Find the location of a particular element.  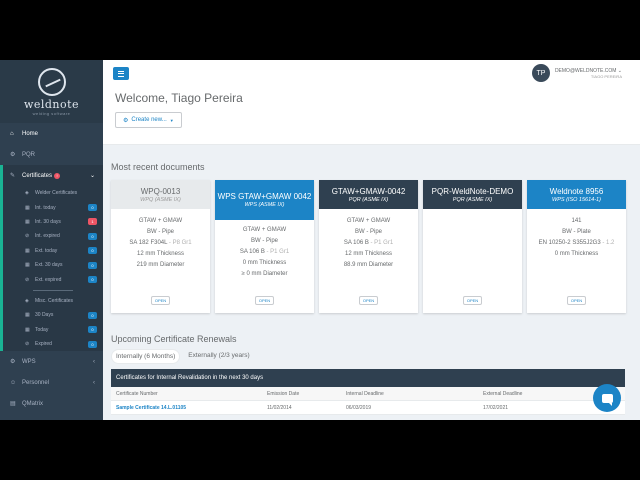

table-cell: 11/02/2014 is located at coordinates (279, 407).